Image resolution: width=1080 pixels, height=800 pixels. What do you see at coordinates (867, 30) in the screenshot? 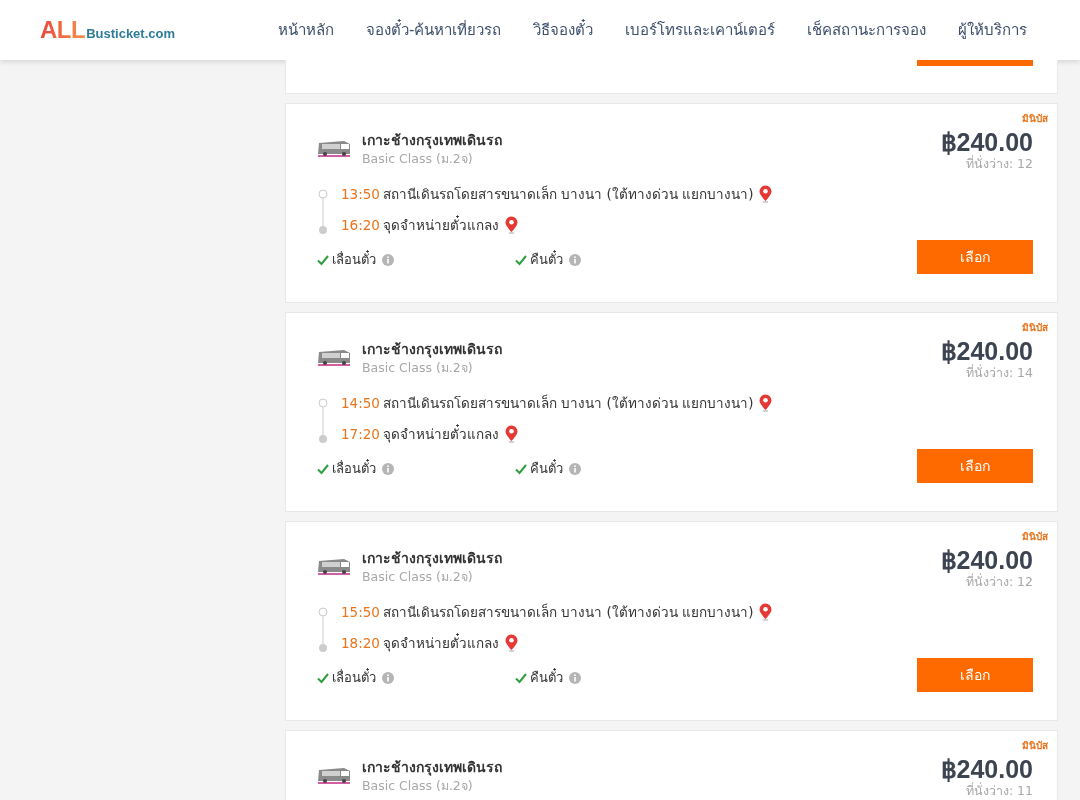
I see `nav-link: เช็คสถานะการจอง` at bounding box center [867, 30].